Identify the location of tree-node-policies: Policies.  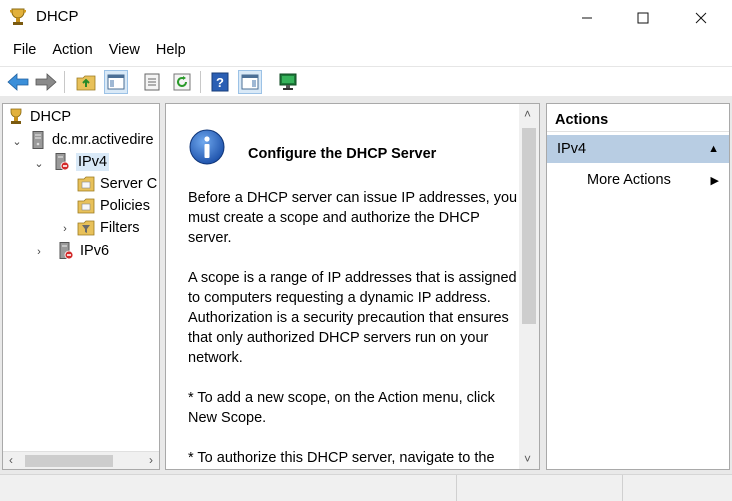
(113, 206).